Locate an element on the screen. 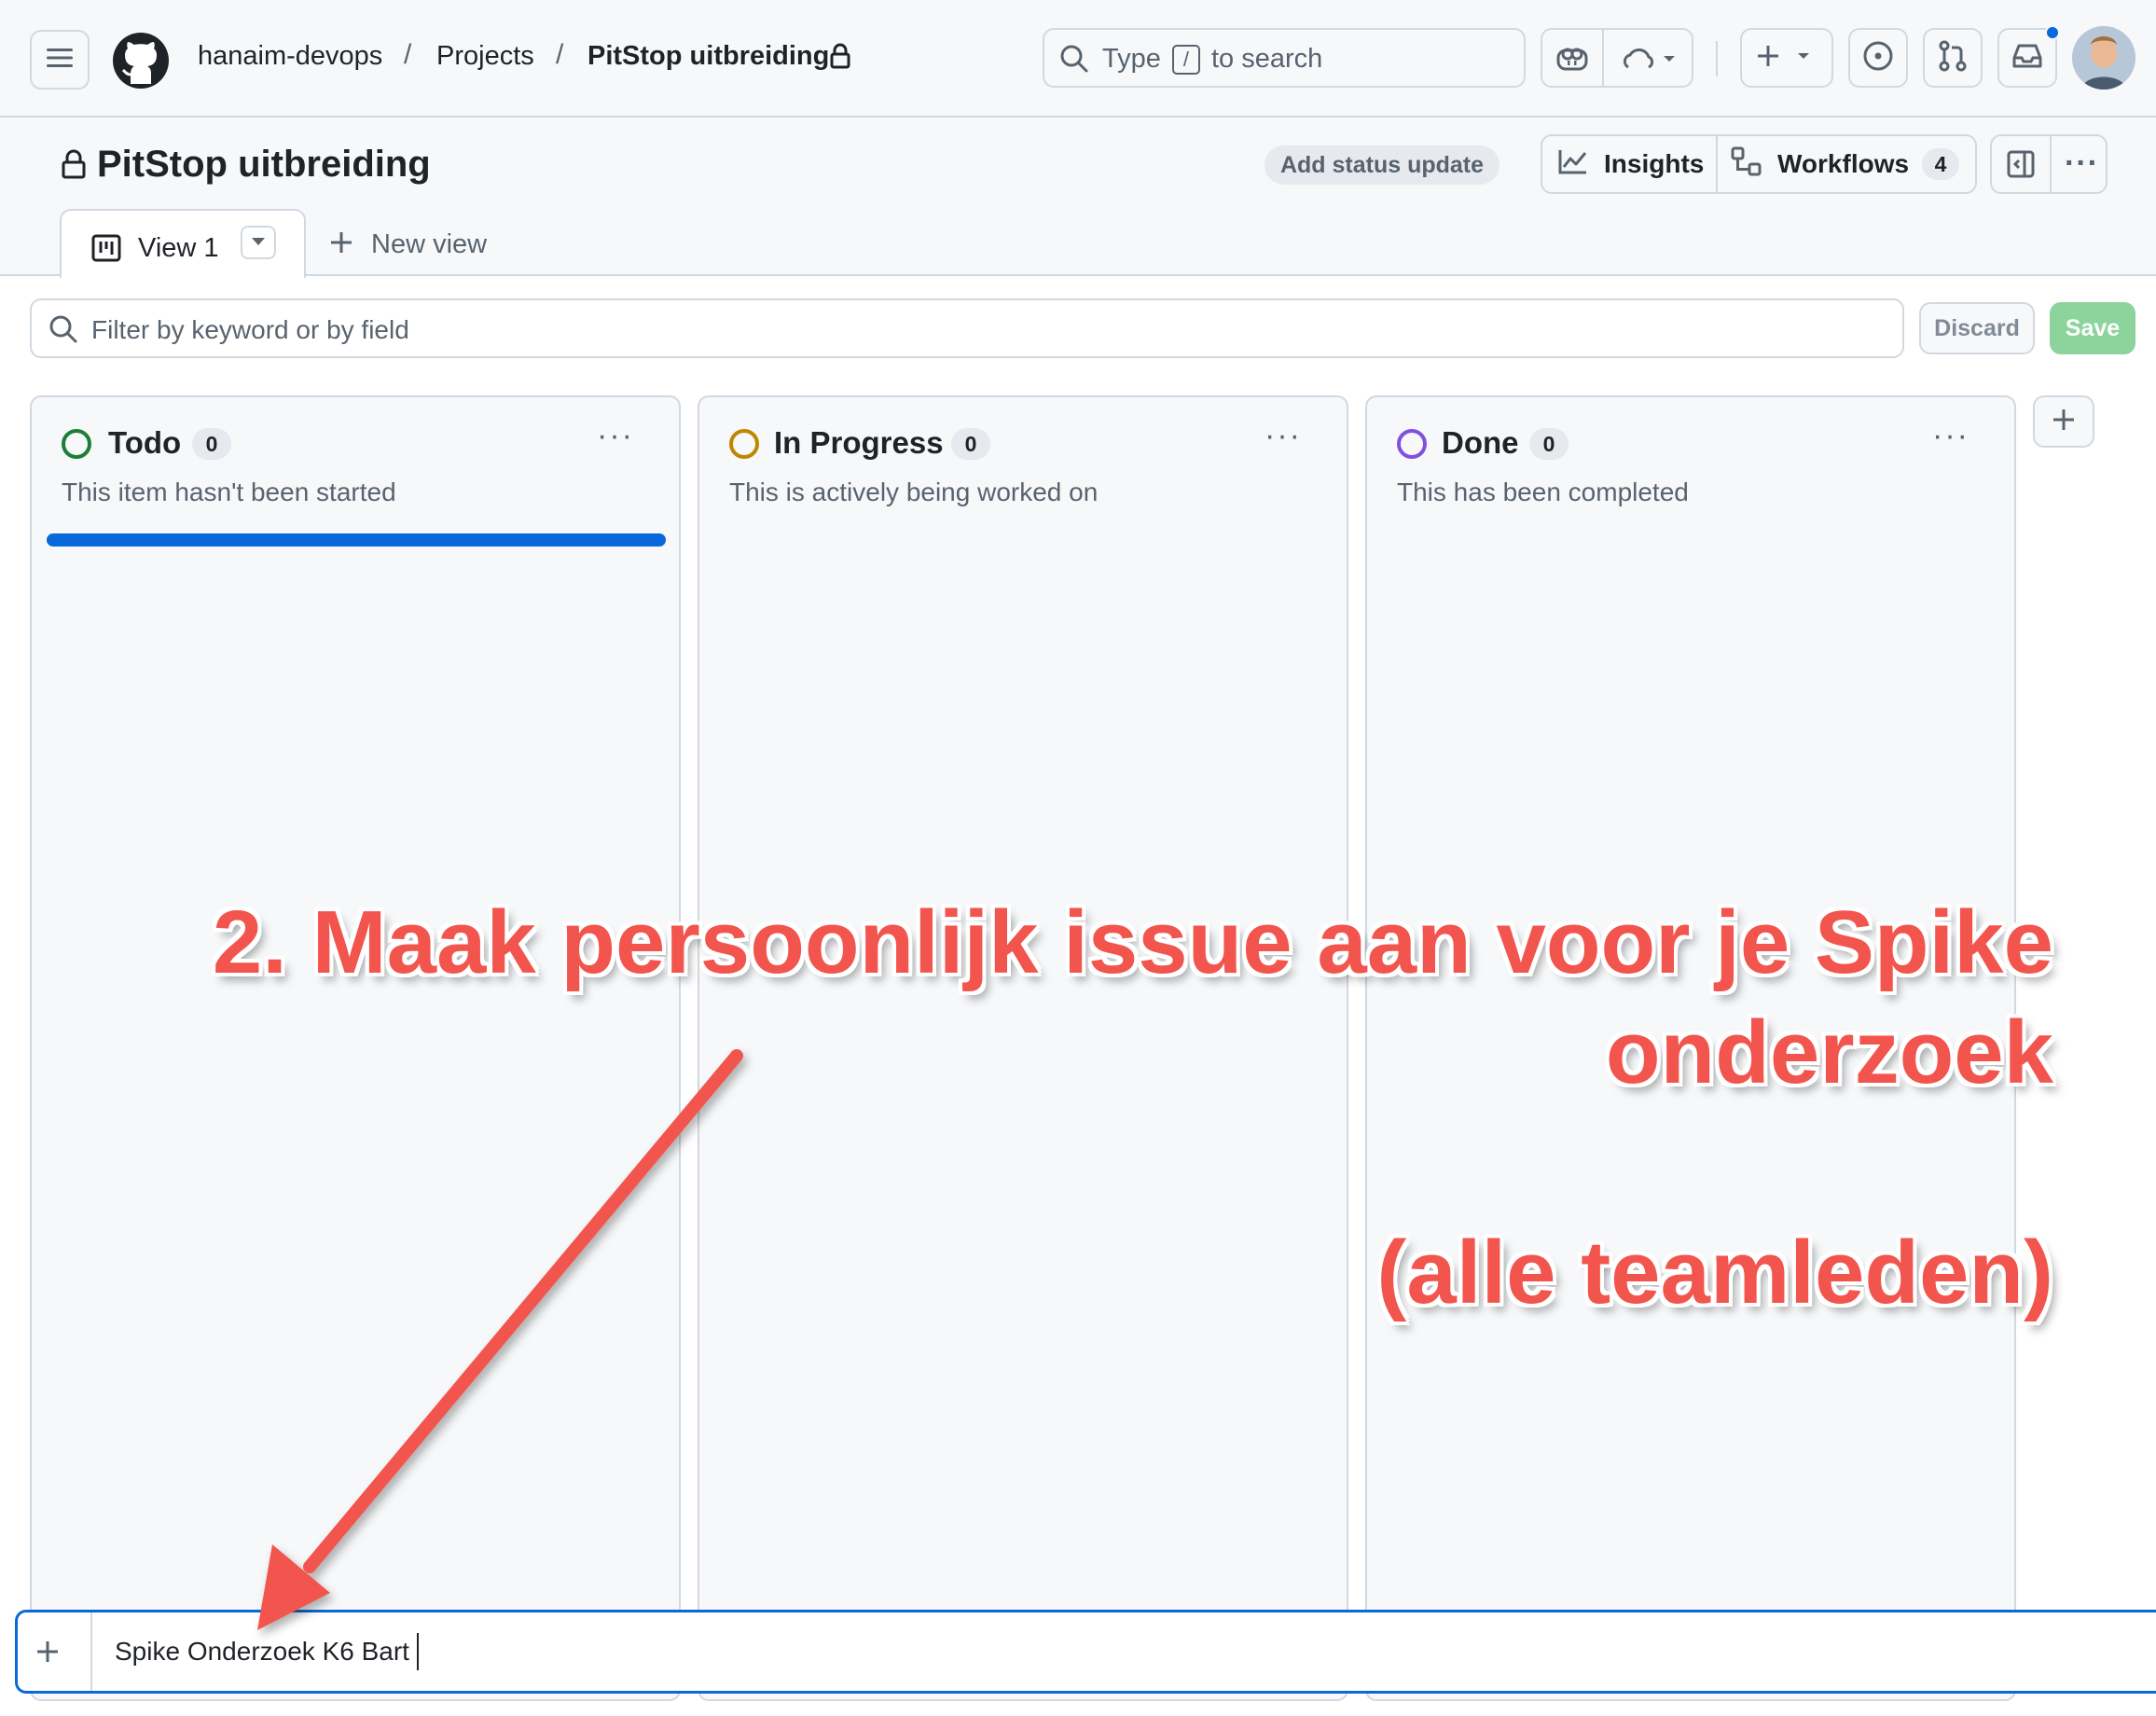  hamburger-icon is located at coordinates (60, 60).